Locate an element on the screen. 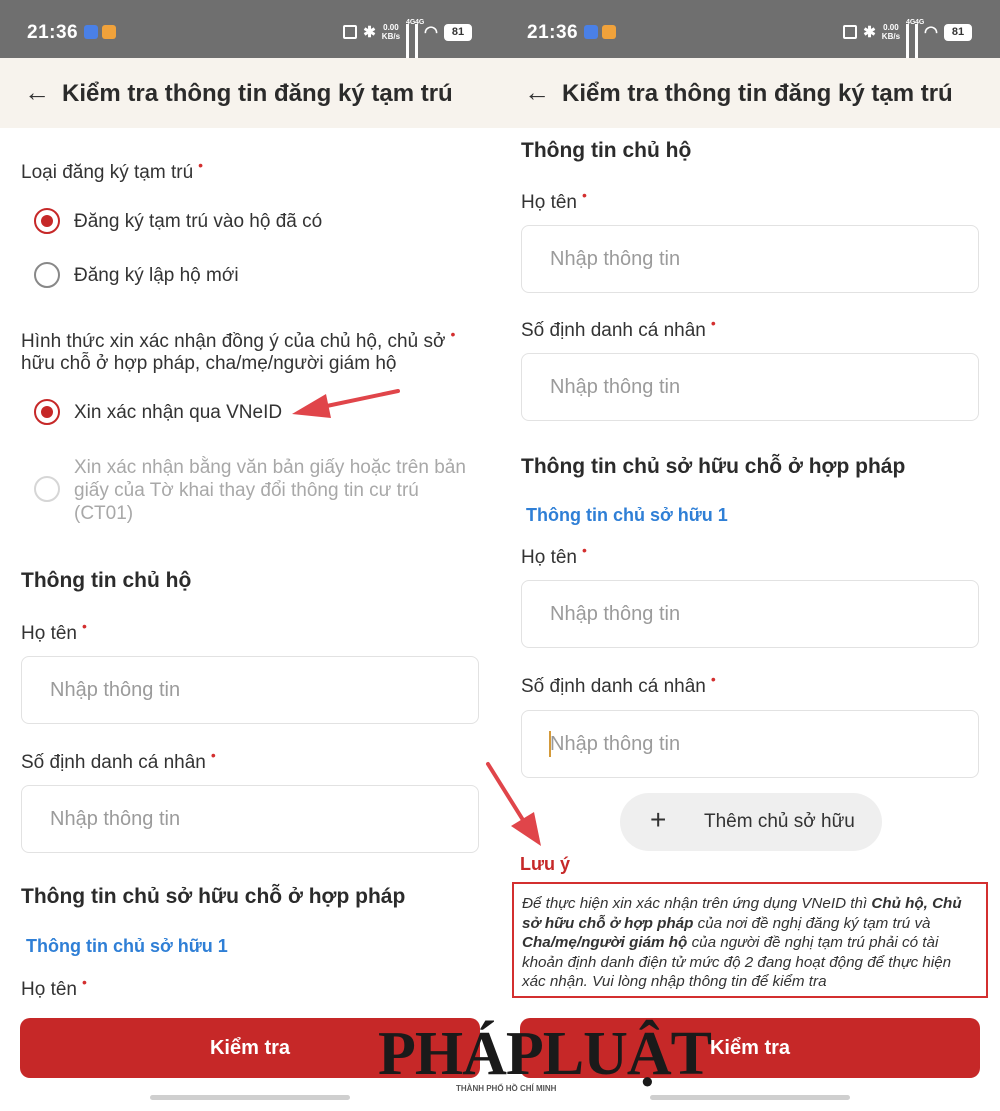 Image resolution: width=1000 pixels, height=1111 pixels. plus-icon: + is located at coordinates (658, 819).